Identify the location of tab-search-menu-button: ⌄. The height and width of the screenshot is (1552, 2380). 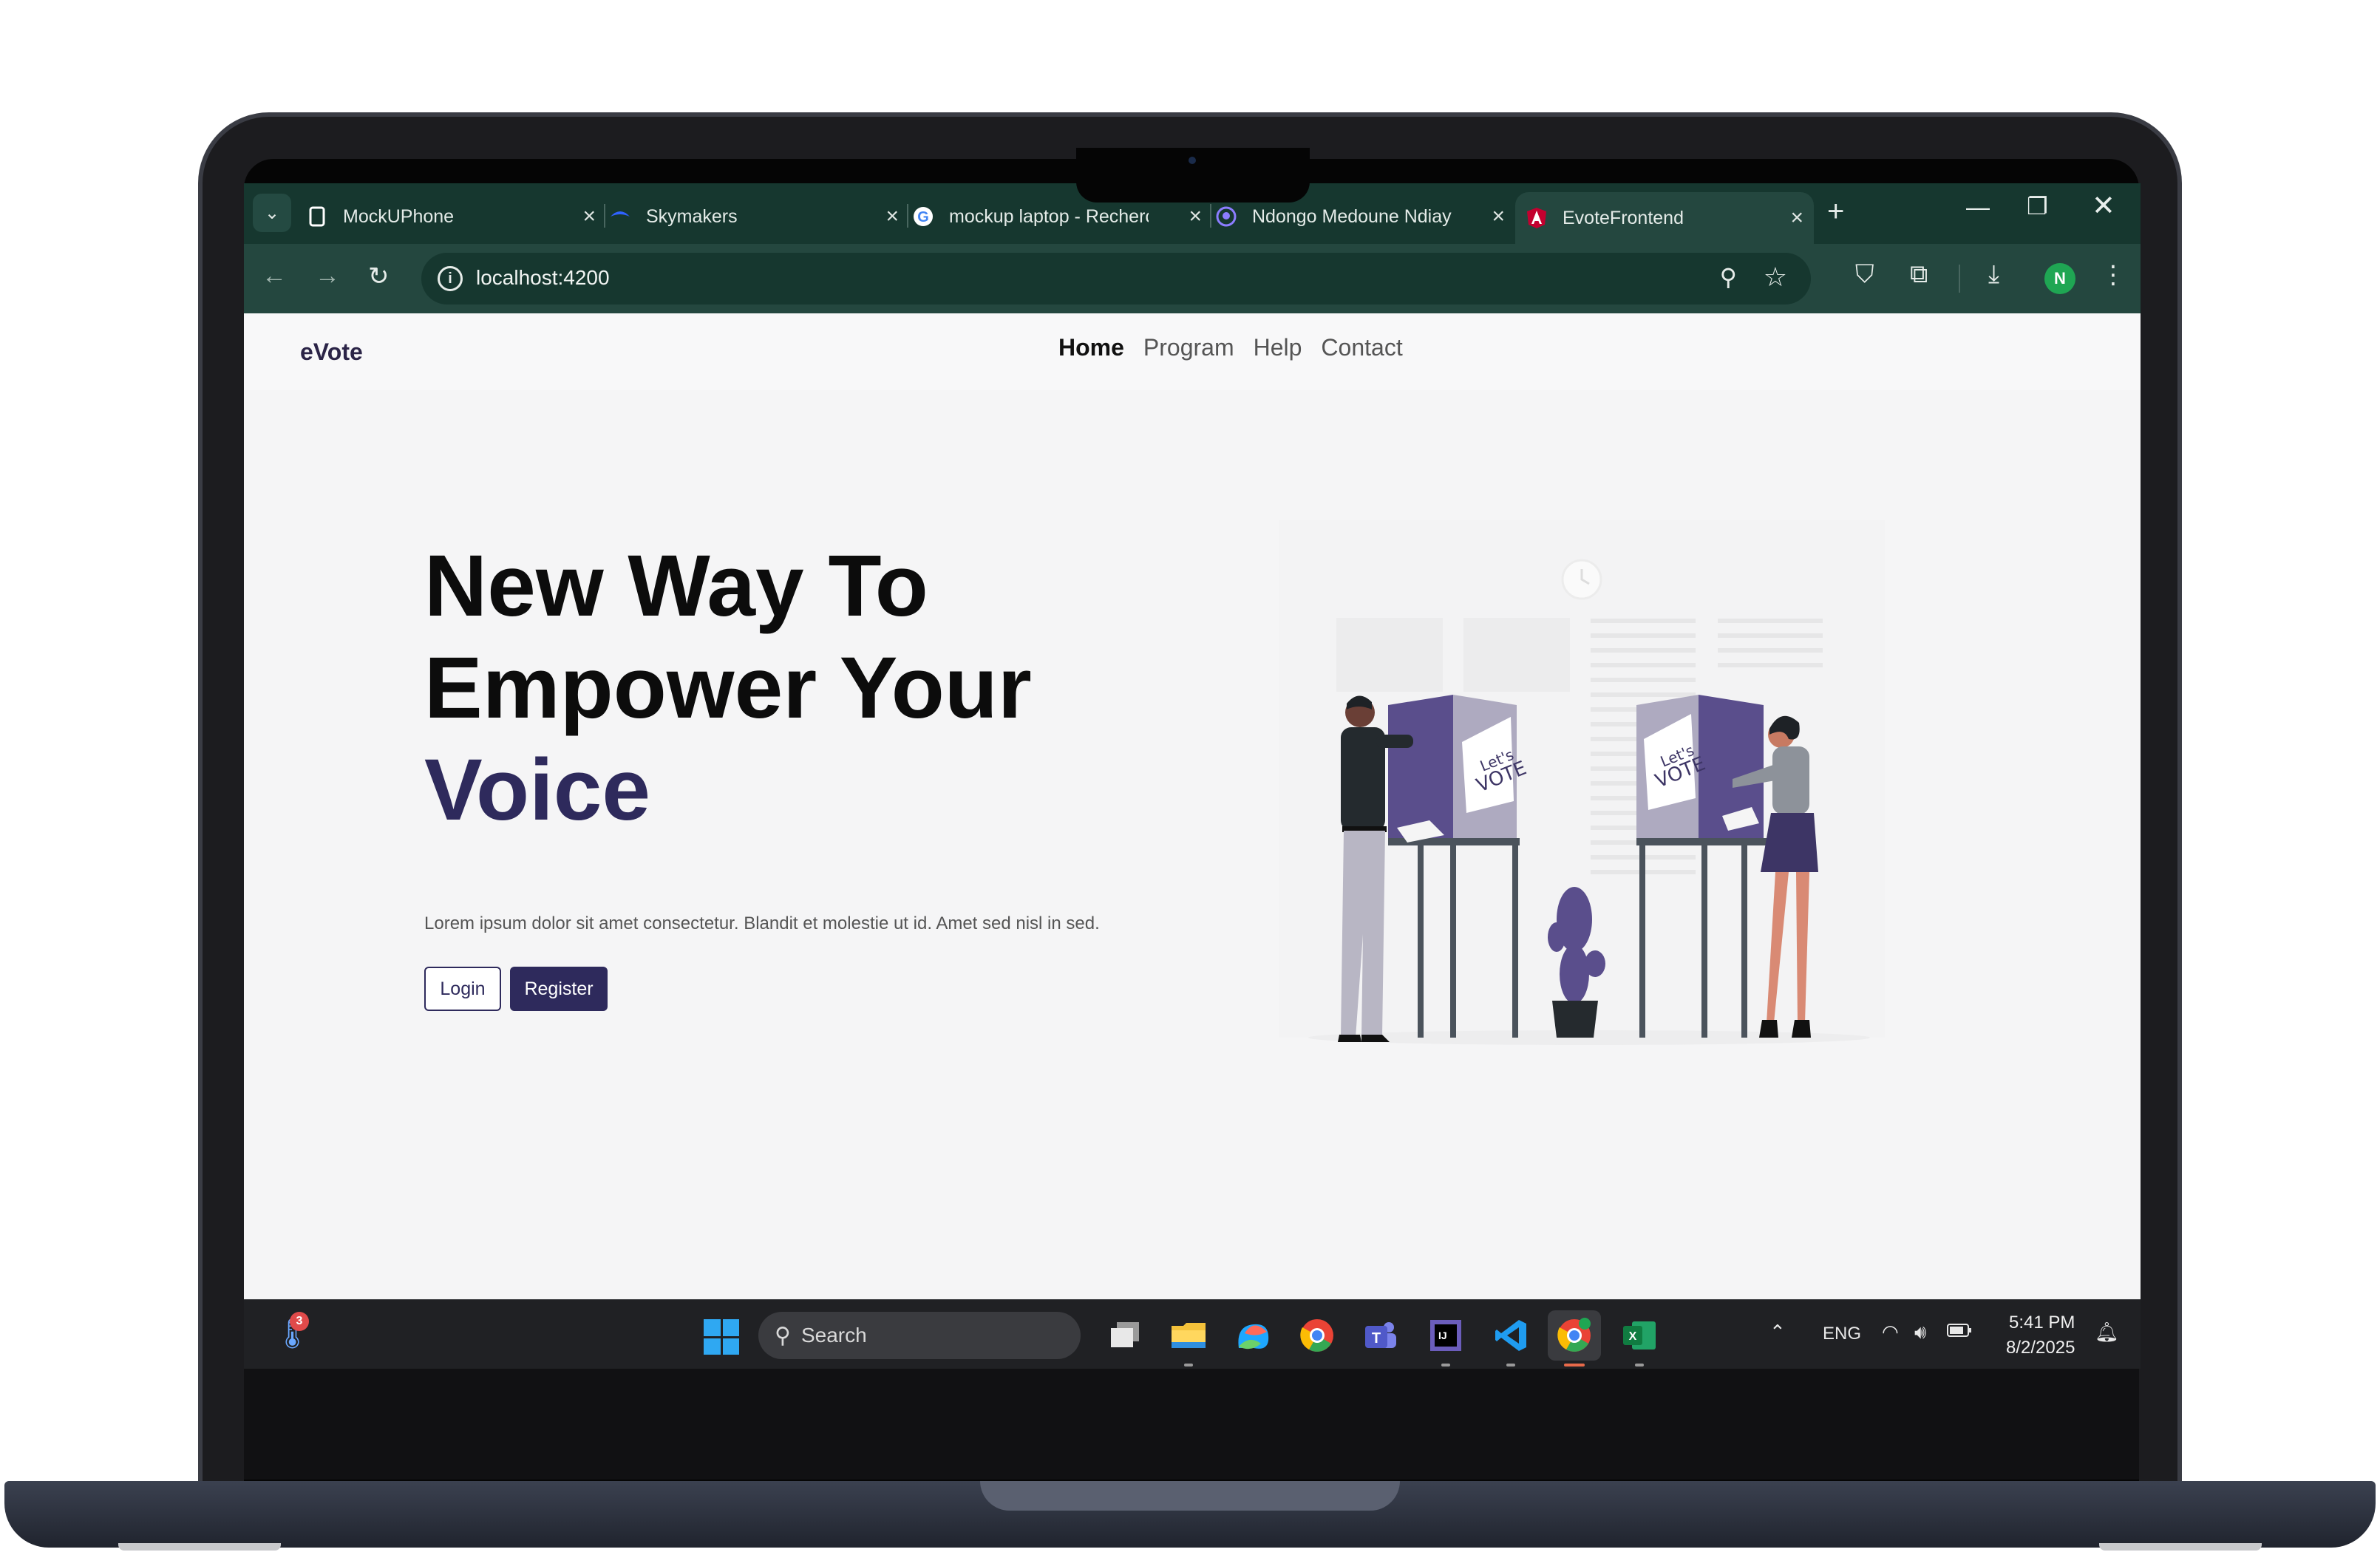
(272, 213).